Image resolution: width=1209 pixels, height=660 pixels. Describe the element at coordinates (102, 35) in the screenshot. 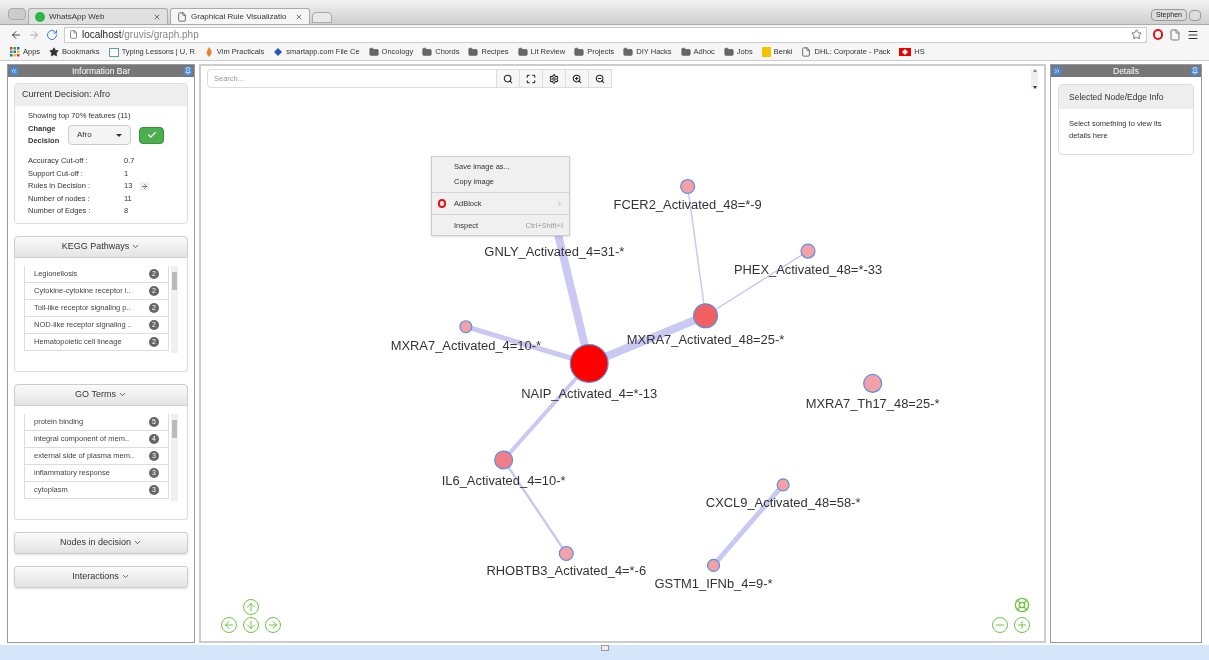

I see `address-host: localhost` at that location.